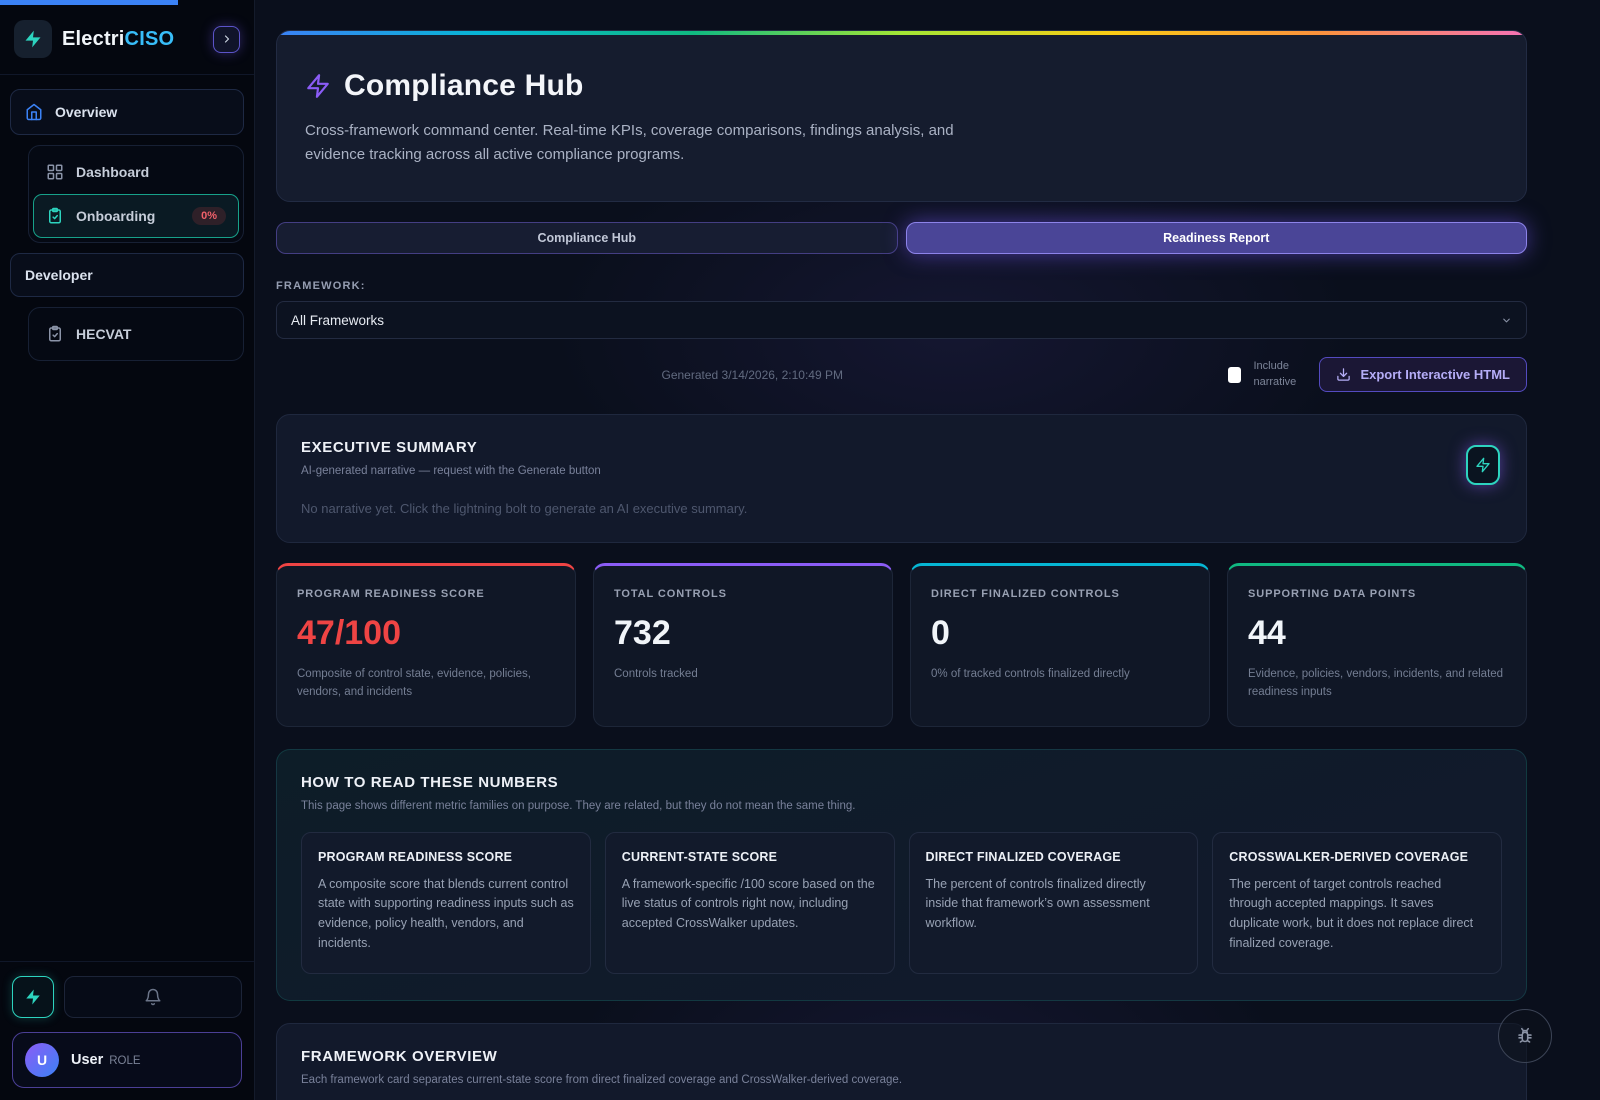  Describe the element at coordinates (430, 782) in the screenshot. I see `how-to-title: HOW TO READ THESE NUMBERS` at that location.